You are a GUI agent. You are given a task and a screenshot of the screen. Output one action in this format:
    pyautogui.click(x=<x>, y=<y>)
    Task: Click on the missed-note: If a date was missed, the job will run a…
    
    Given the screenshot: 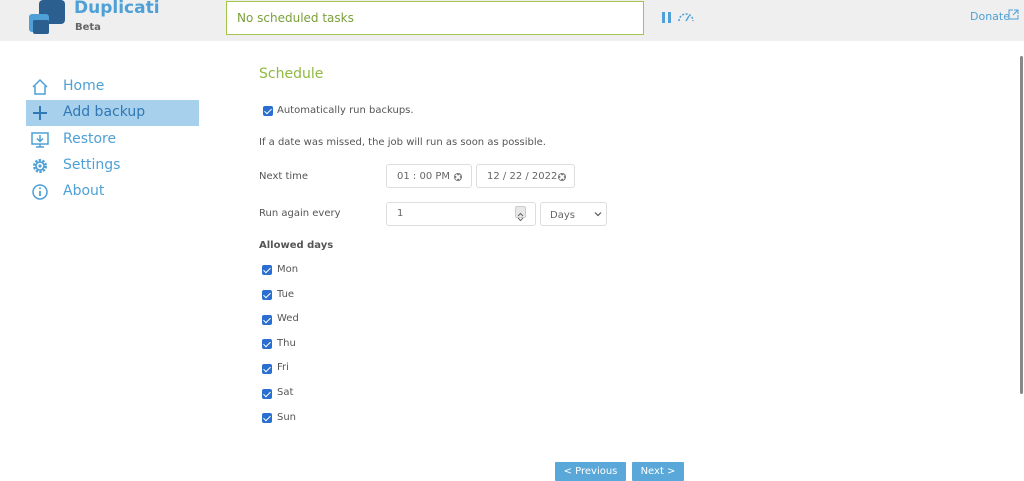 What is the action you would take?
    pyautogui.click(x=402, y=142)
    